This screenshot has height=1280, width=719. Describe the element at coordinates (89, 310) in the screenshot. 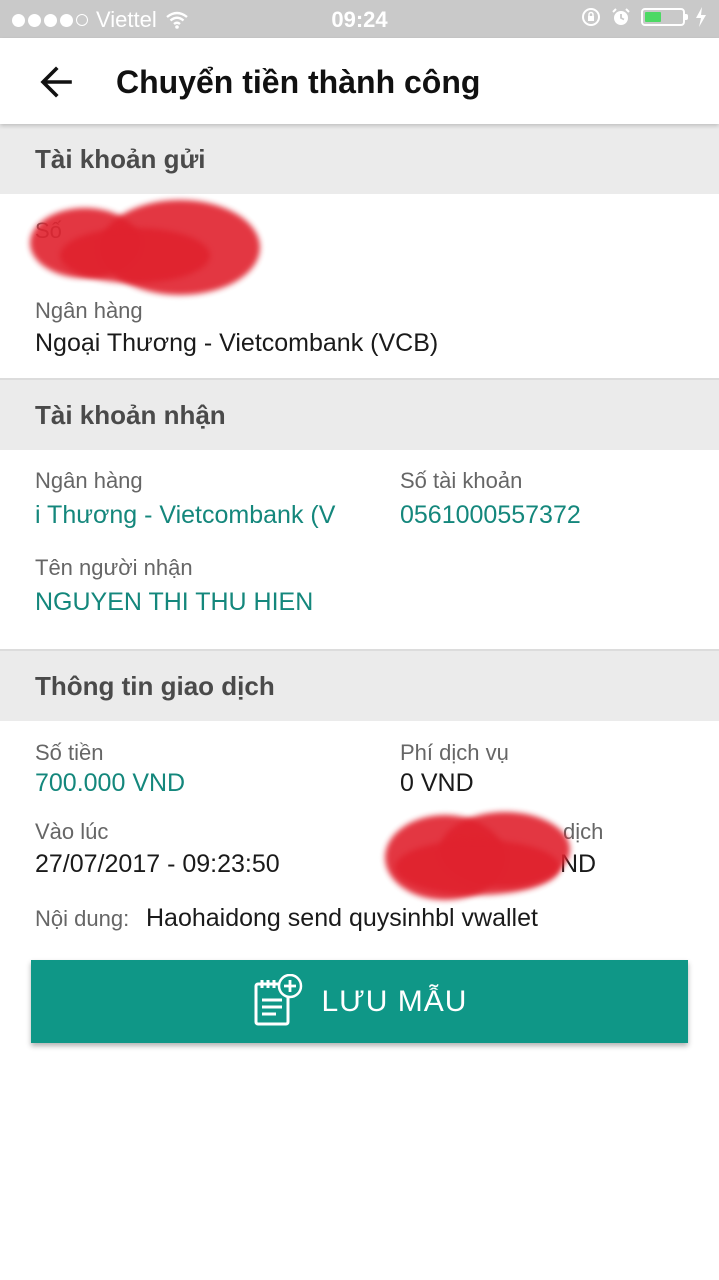

I see `sender-bank-label: Ngân hàng` at that location.